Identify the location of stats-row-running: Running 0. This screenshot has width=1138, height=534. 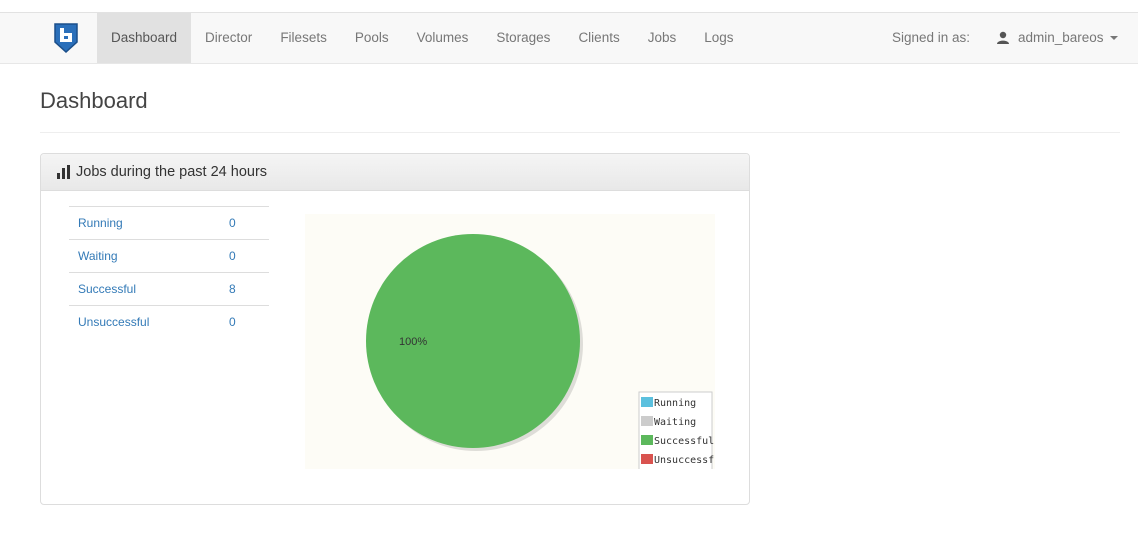
(169, 223).